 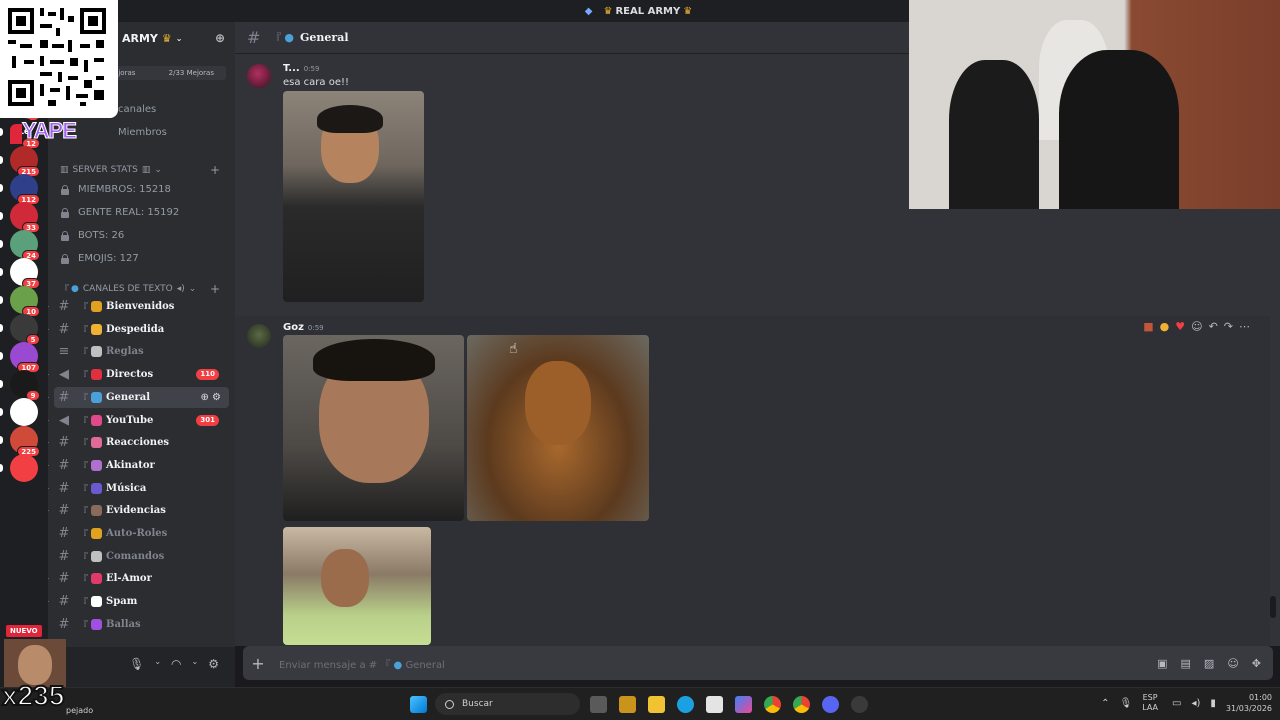 I want to click on channel-bienvenidos: ▸ # 『 Bienvenidos, so click(x=138, y=306).